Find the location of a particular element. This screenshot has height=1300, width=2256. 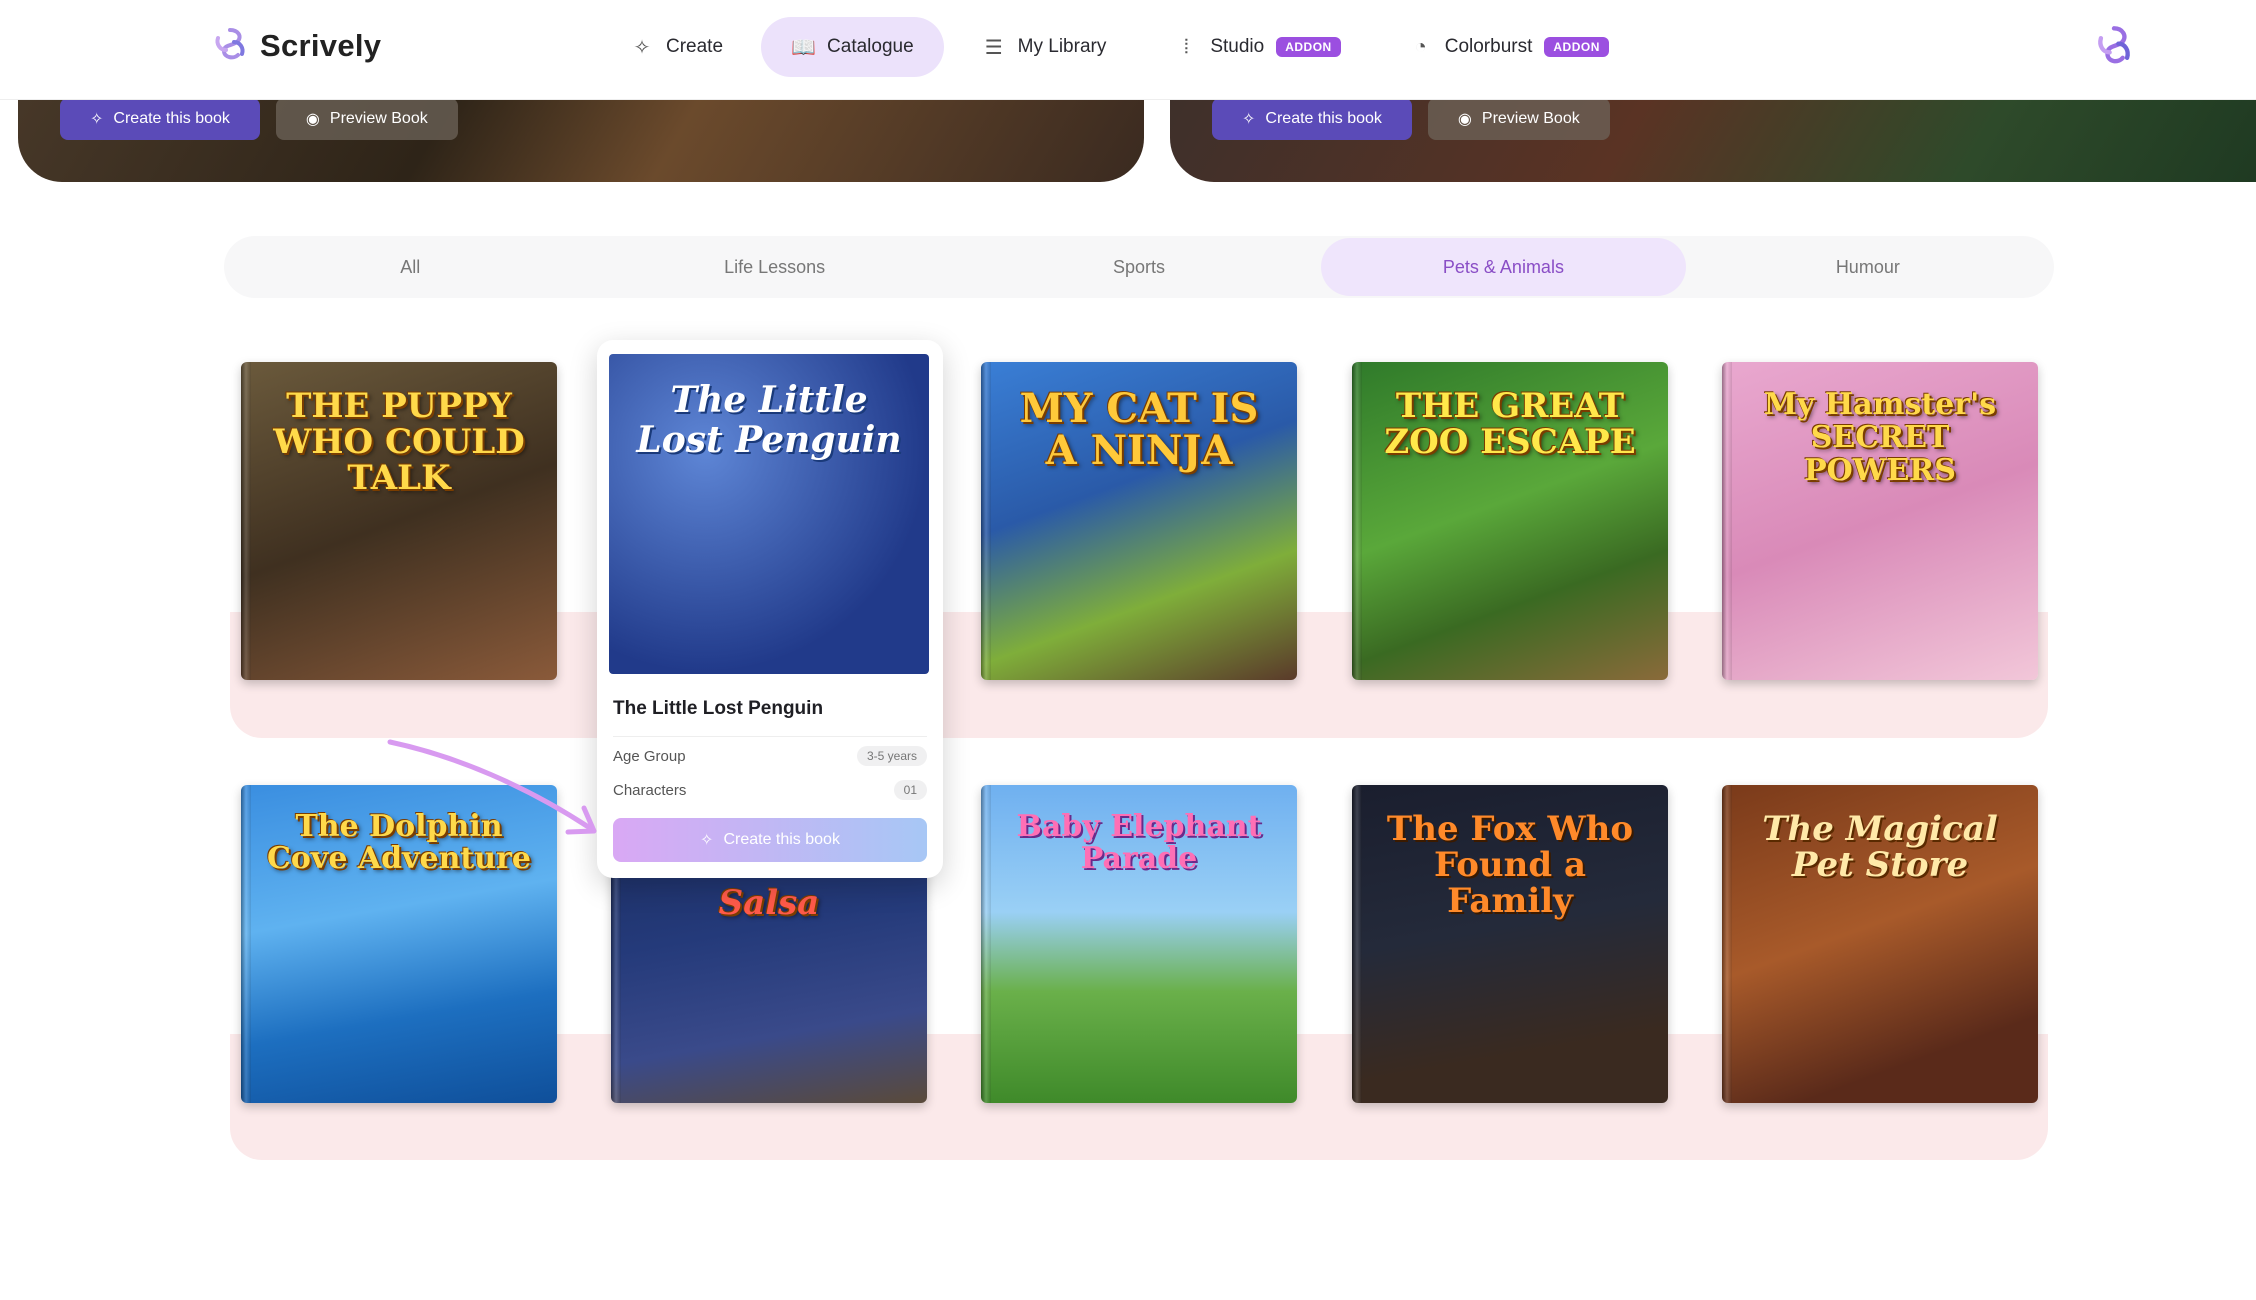

book-title: My Hamster's SECRET POWERS is located at coordinates (1880, 437).